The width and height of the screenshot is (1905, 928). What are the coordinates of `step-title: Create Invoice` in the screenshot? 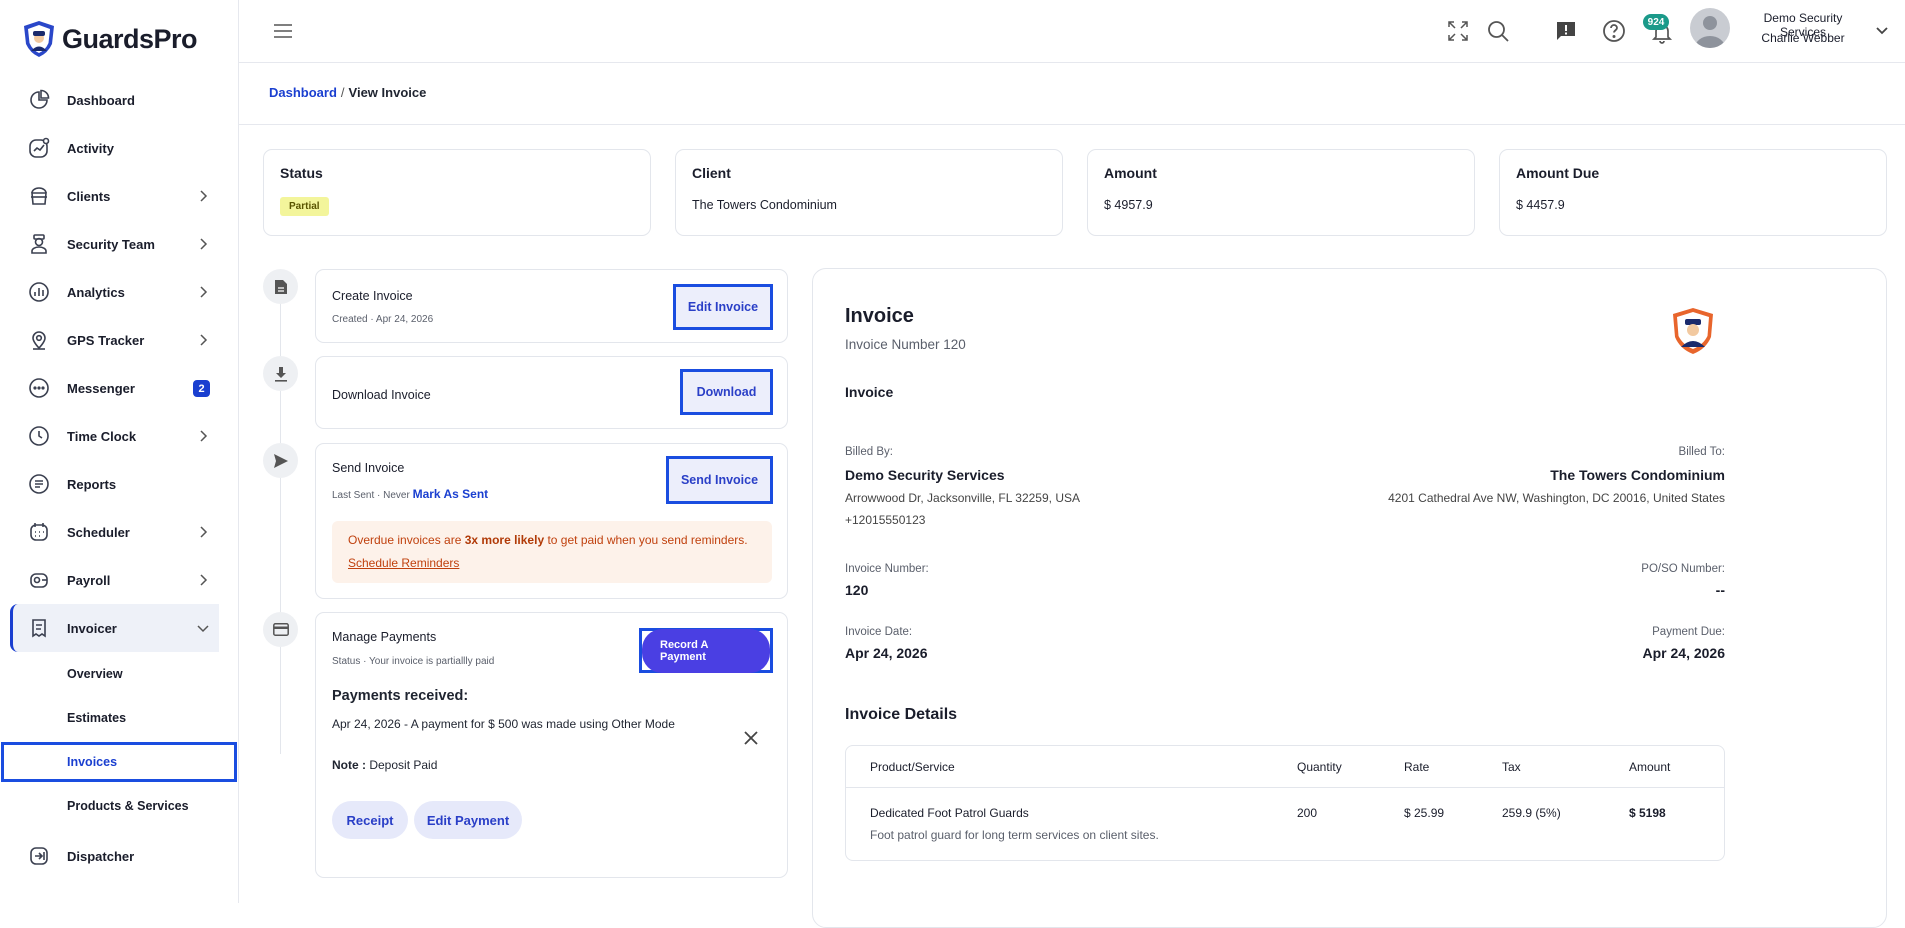 It's located at (372, 296).